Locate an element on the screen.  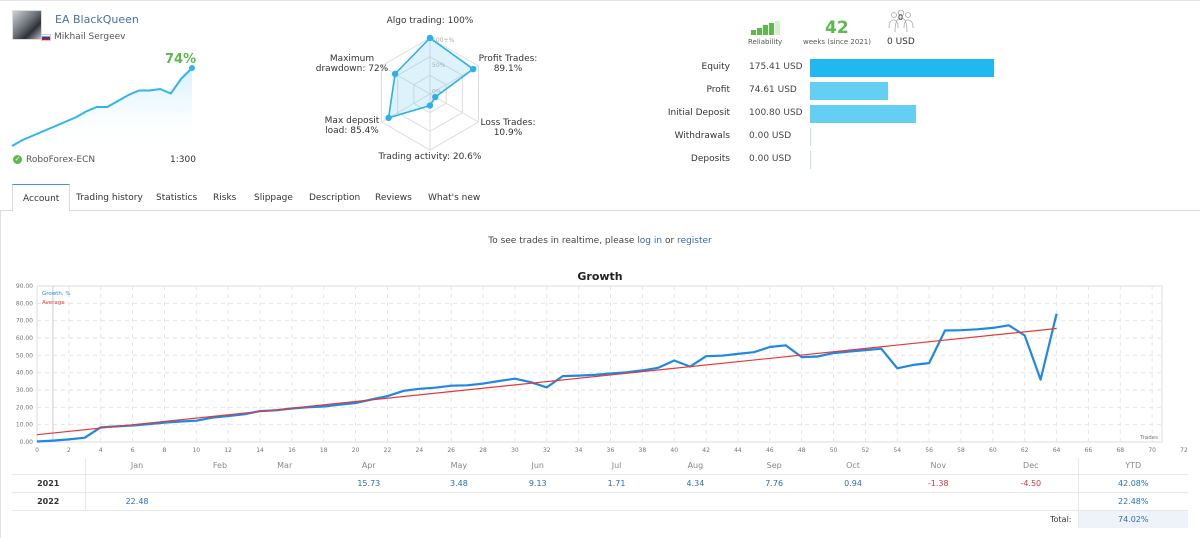
x-tick-label: 52 is located at coordinates (866, 450).